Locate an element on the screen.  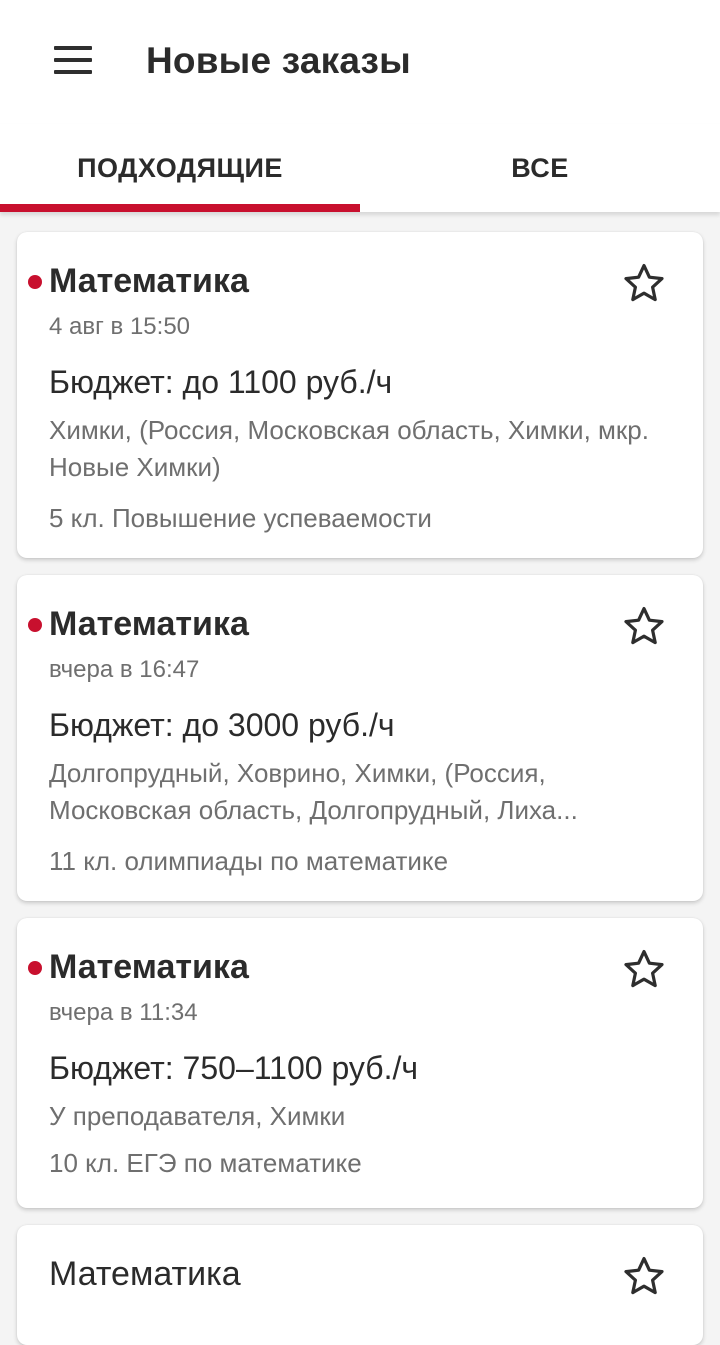
order-date: вчера в 16:47 is located at coordinates (124, 669).